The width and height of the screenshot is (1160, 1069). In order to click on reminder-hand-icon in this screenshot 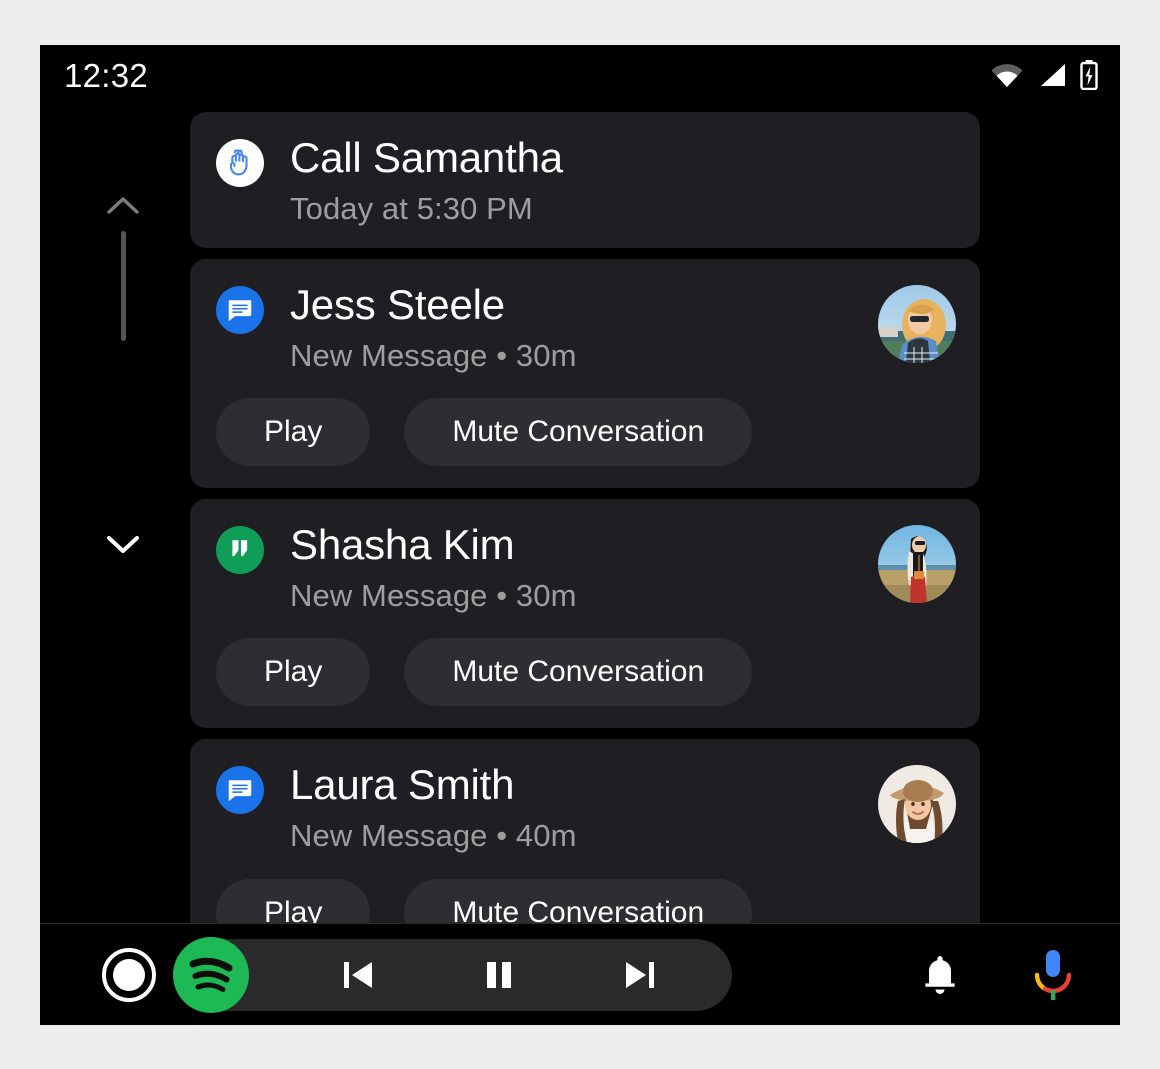, I will do `click(240, 163)`.